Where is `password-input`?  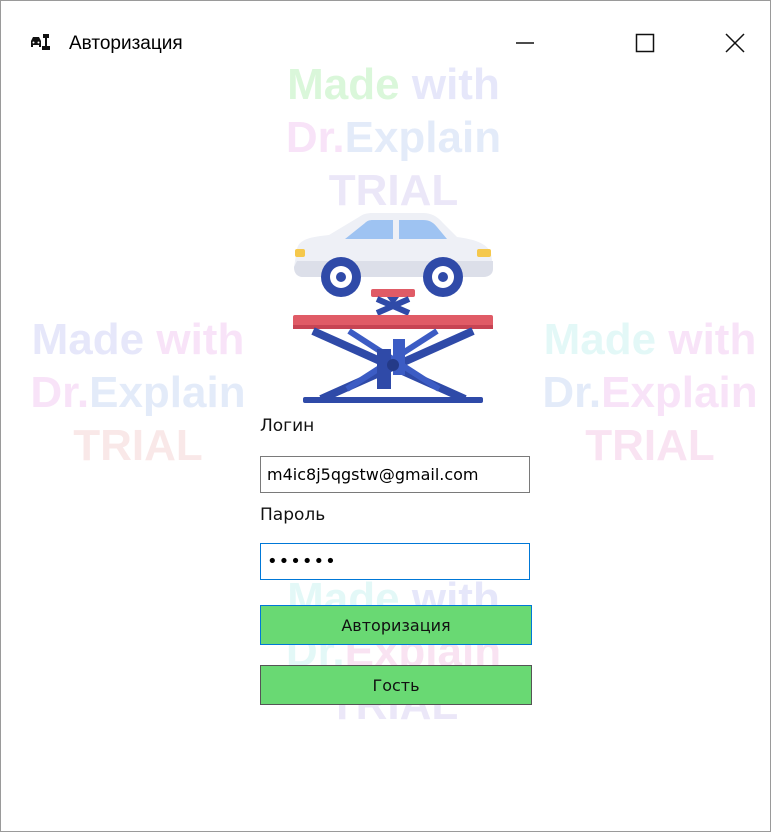 password-input is located at coordinates (395, 561).